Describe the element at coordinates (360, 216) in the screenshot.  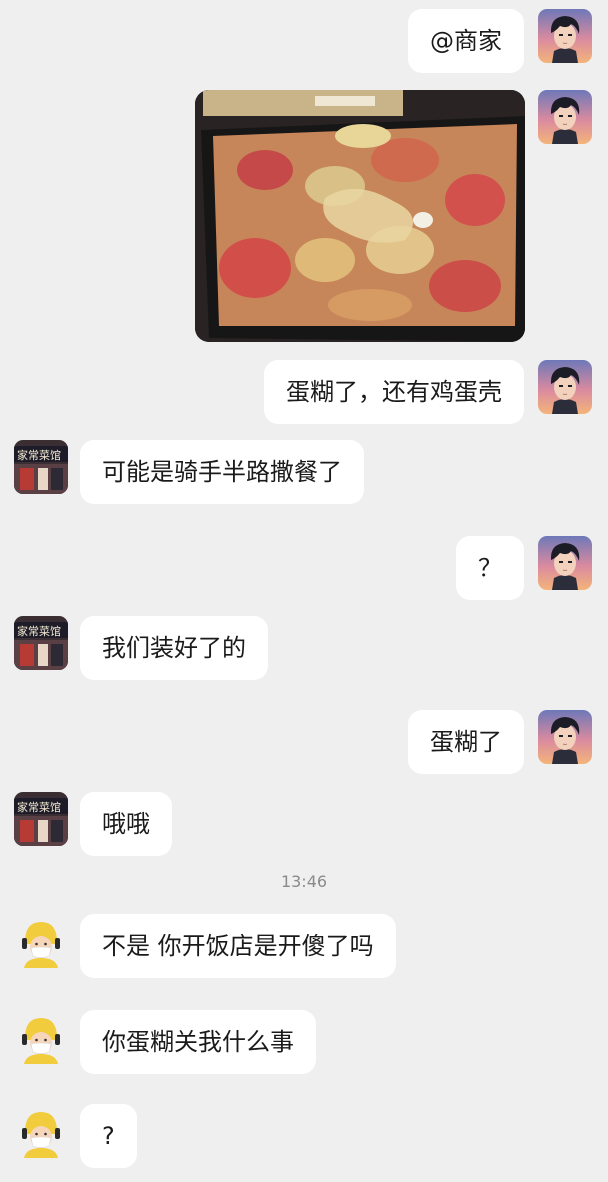
I see `food-photo` at that location.